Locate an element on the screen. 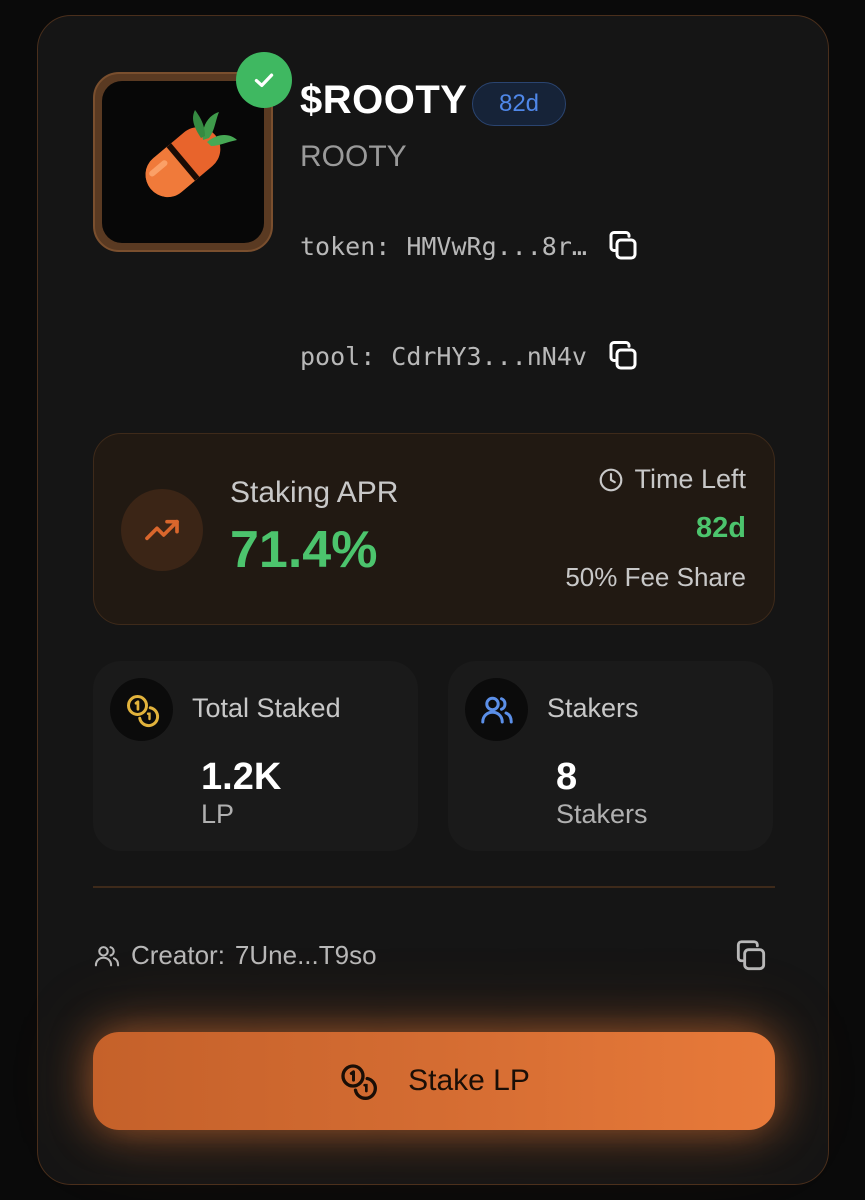 This screenshot has height=1200, width=865. fee-share: 50% Fee Share is located at coordinates (655, 577).